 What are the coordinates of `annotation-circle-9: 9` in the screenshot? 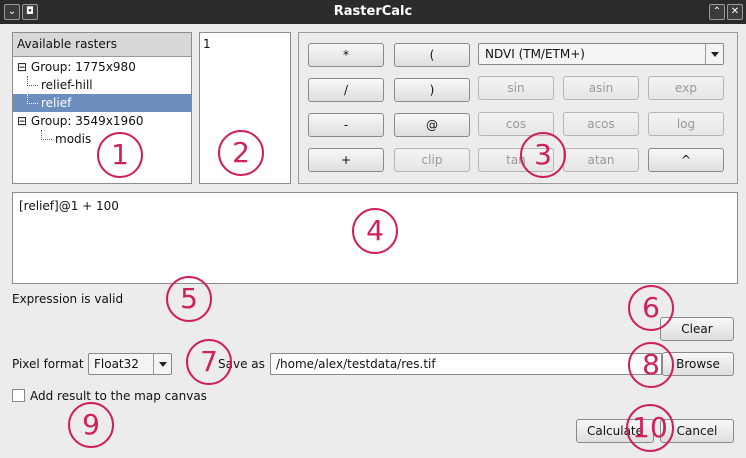 It's located at (91, 425).